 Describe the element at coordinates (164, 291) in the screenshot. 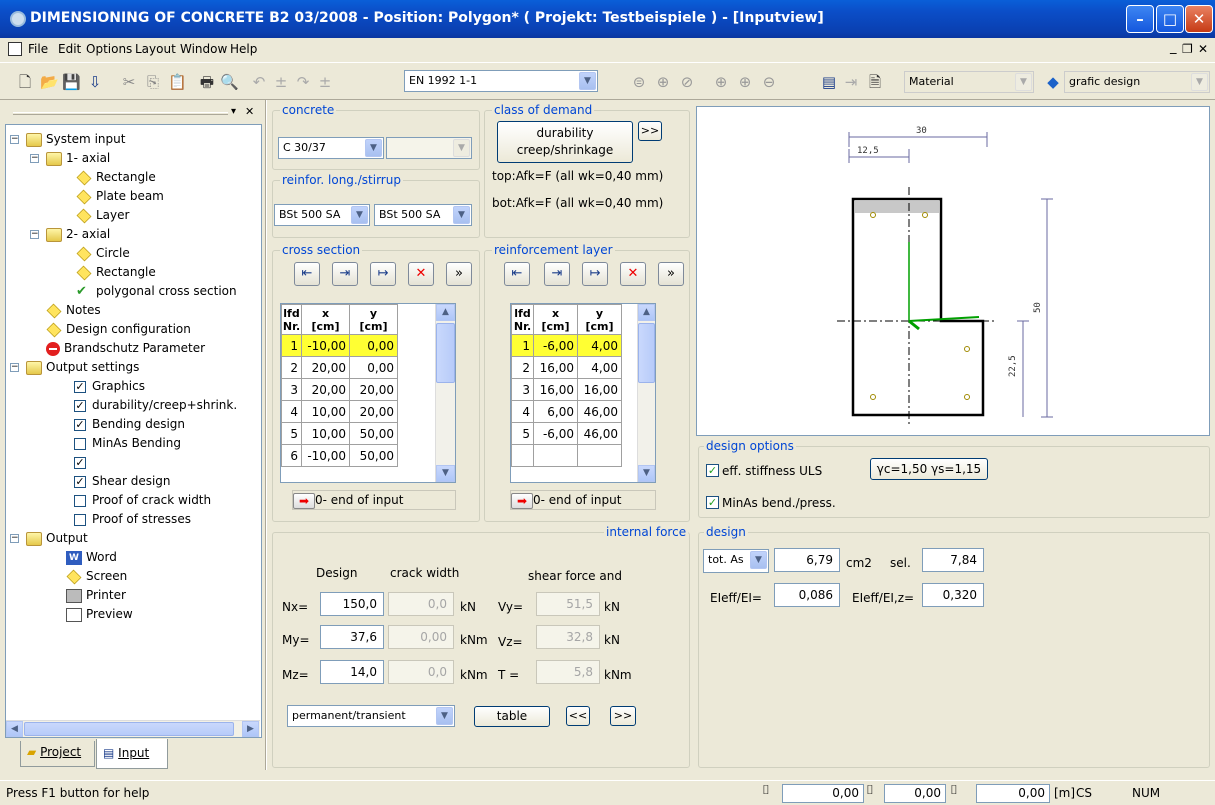

I see `tree-polygonal: ✔ polygonal cross section` at that location.